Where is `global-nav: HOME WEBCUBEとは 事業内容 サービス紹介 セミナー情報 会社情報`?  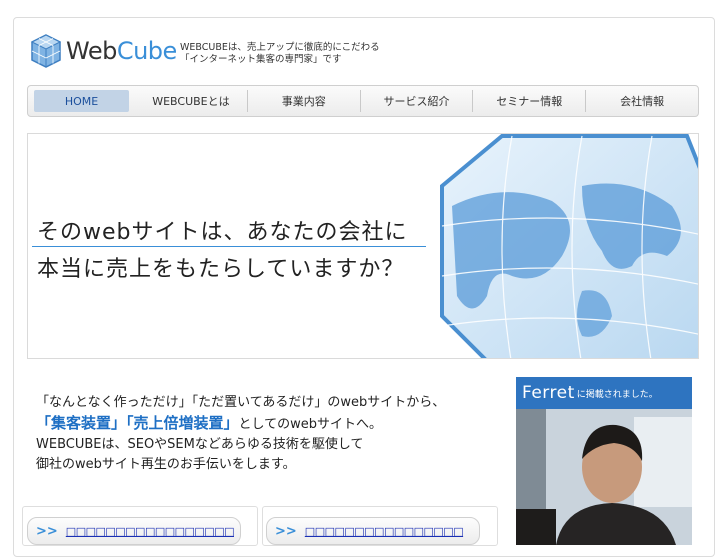 global-nav: HOME WEBCUBEとは 事業内容 サービス紹介 セミナー情報 会社情報 is located at coordinates (363, 101).